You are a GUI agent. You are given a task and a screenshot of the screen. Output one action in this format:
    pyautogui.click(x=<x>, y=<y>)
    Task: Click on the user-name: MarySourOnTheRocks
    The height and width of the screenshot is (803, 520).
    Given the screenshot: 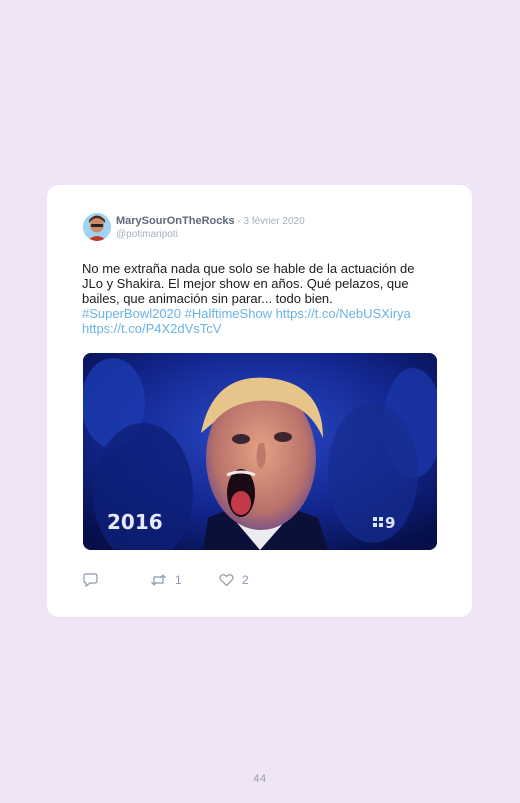 What is the action you would take?
    pyautogui.click(x=175, y=221)
    